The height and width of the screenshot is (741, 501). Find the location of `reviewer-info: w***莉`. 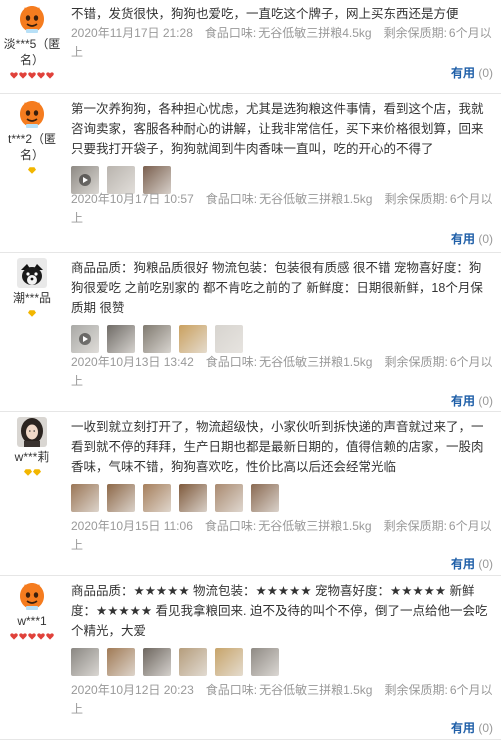

reviewer-info: w***莉 is located at coordinates (32, 445).